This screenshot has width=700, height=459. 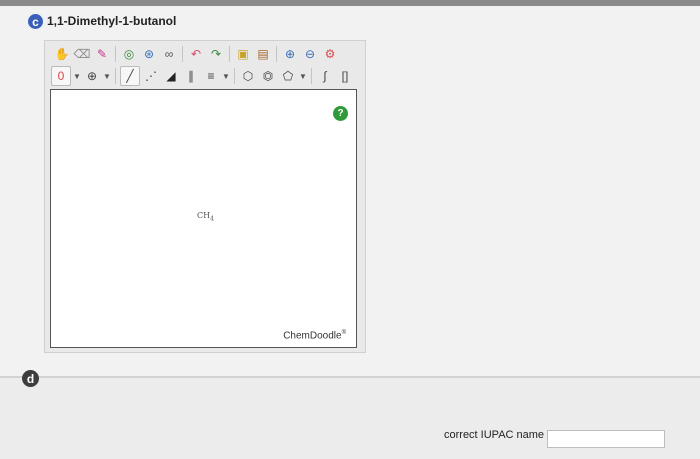 I want to click on zoom-in-icon: ⊕, so click(x=290, y=54).